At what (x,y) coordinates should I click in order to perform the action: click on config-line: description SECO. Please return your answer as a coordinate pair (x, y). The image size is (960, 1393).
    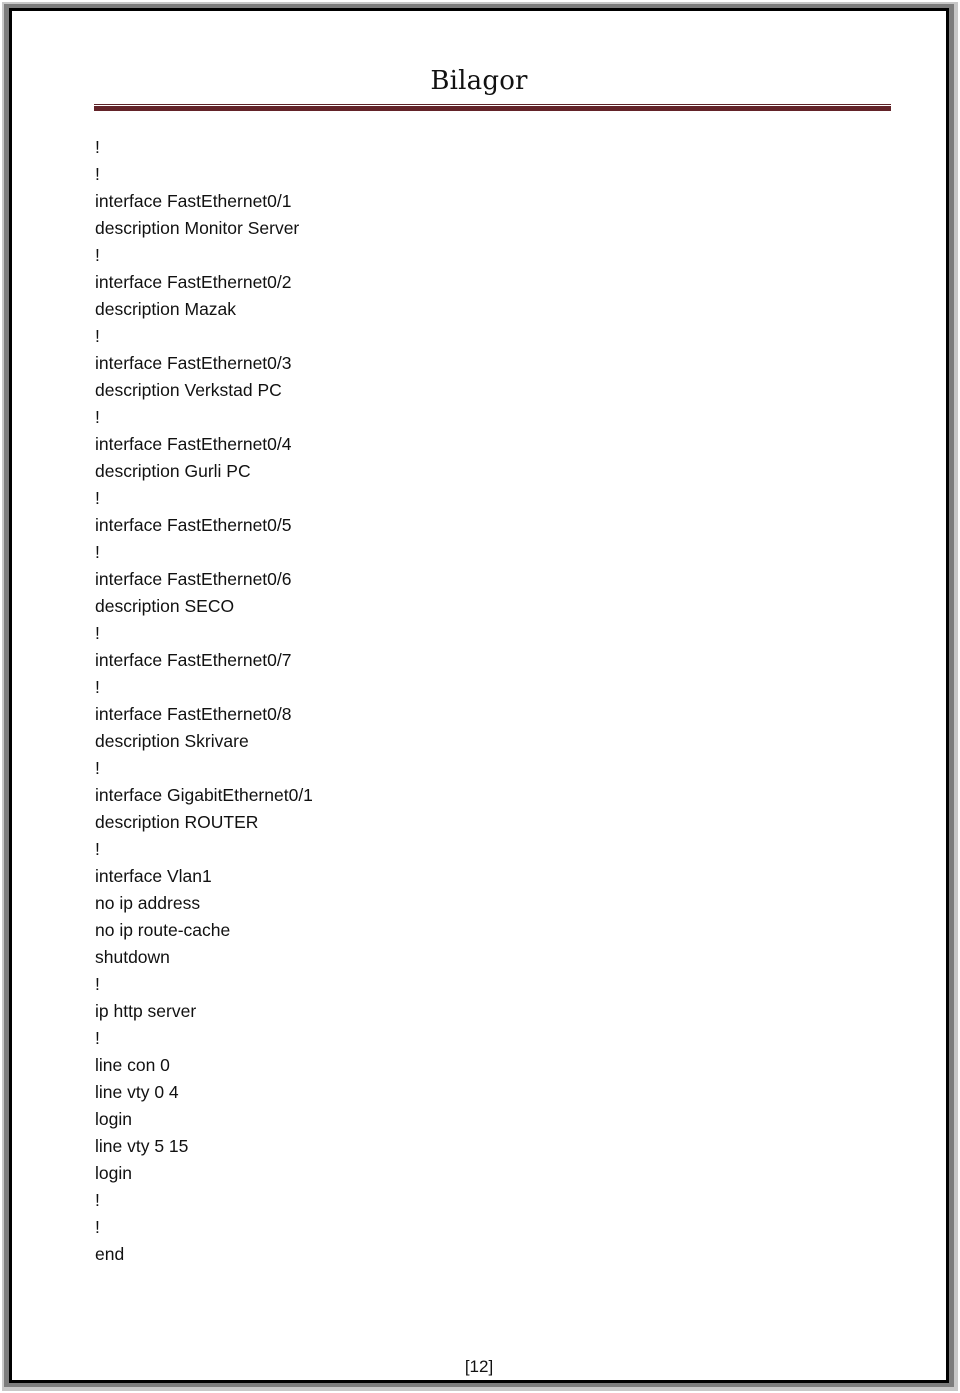
    Looking at the image, I should click on (165, 606).